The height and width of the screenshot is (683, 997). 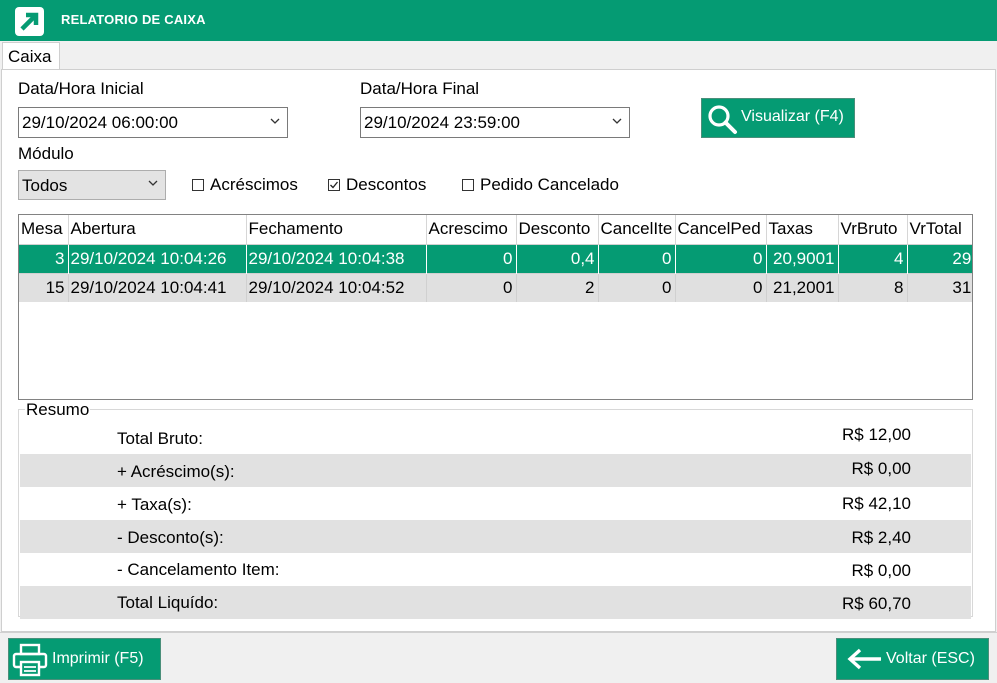 I want to click on end-datetime-picker: 29/10/2024 23:59:00, so click(x=495, y=122).